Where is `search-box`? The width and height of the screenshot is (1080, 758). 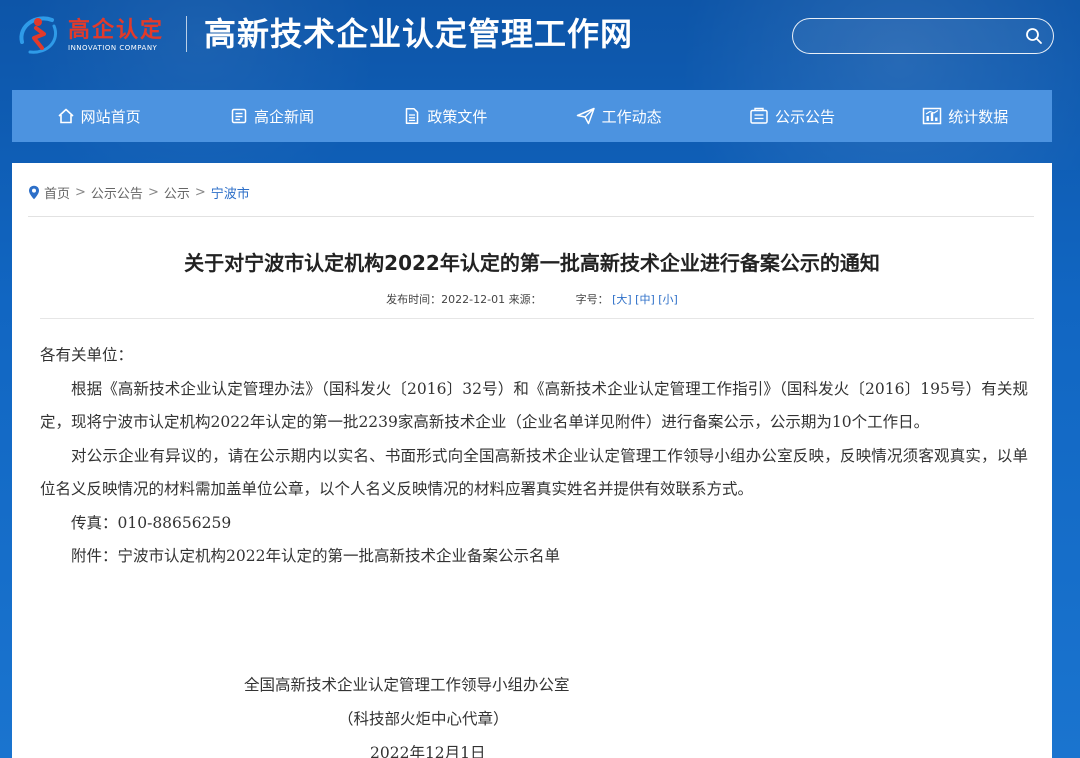
search-box is located at coordinates (923, 36).